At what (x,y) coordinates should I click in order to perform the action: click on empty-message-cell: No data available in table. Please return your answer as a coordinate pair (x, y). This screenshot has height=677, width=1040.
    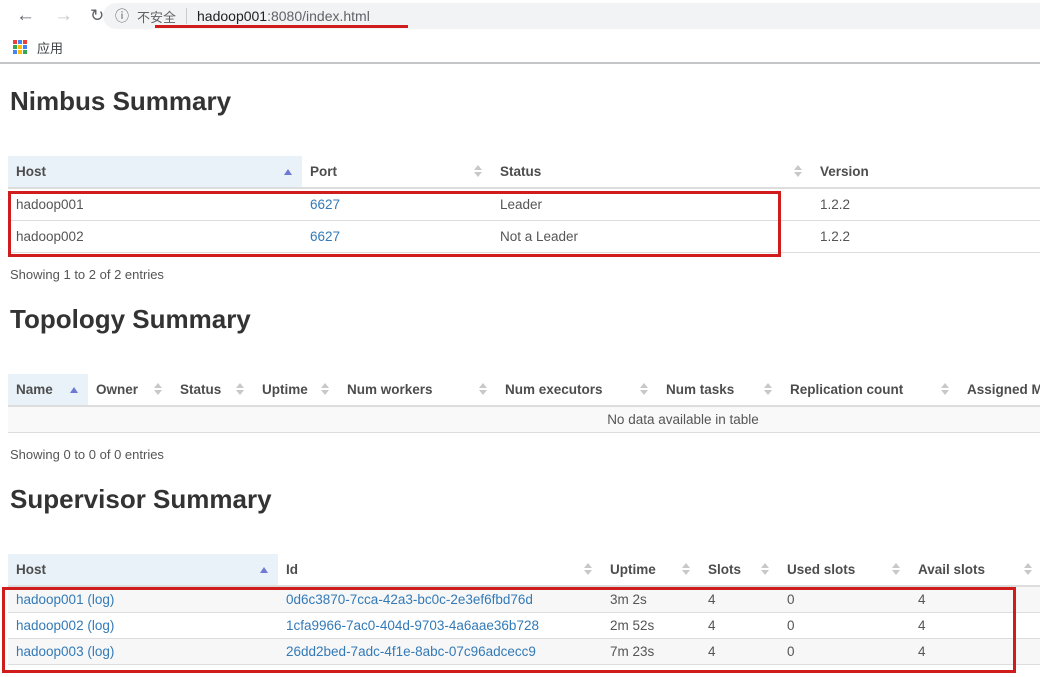
    Looking at the image, I should click on (524, 419).